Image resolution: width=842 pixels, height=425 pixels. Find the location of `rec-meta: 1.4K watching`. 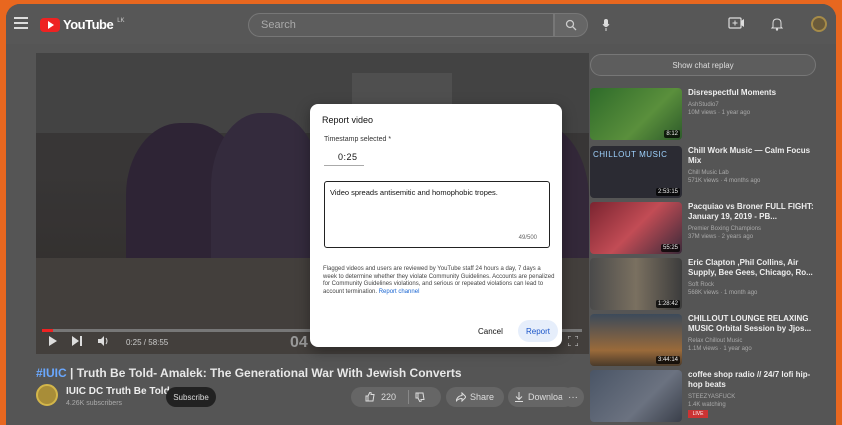

rec-meta: 1.4K watching is located at coordinates (707, 405).